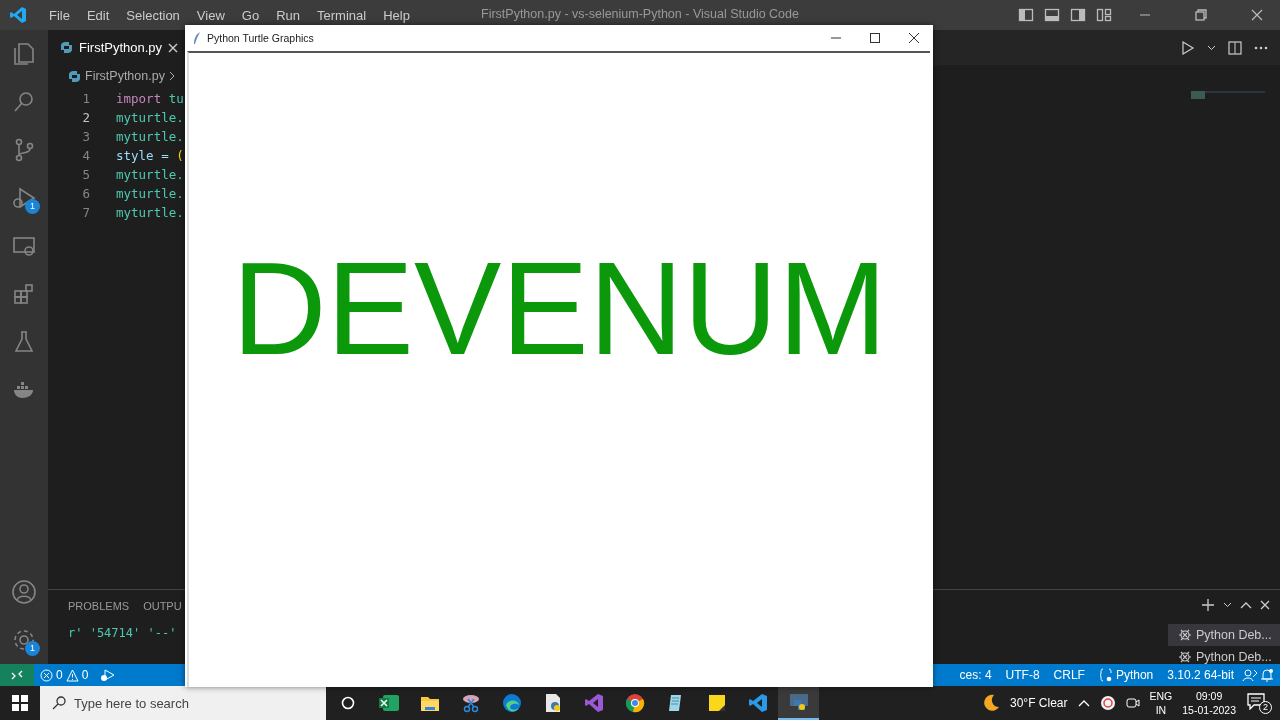 The width and height of the screenshot is (1280, 720). Describe the element at coordinates (122, 633) in the screenshot. I see `output-text: r' '54714' '--'` at that location.